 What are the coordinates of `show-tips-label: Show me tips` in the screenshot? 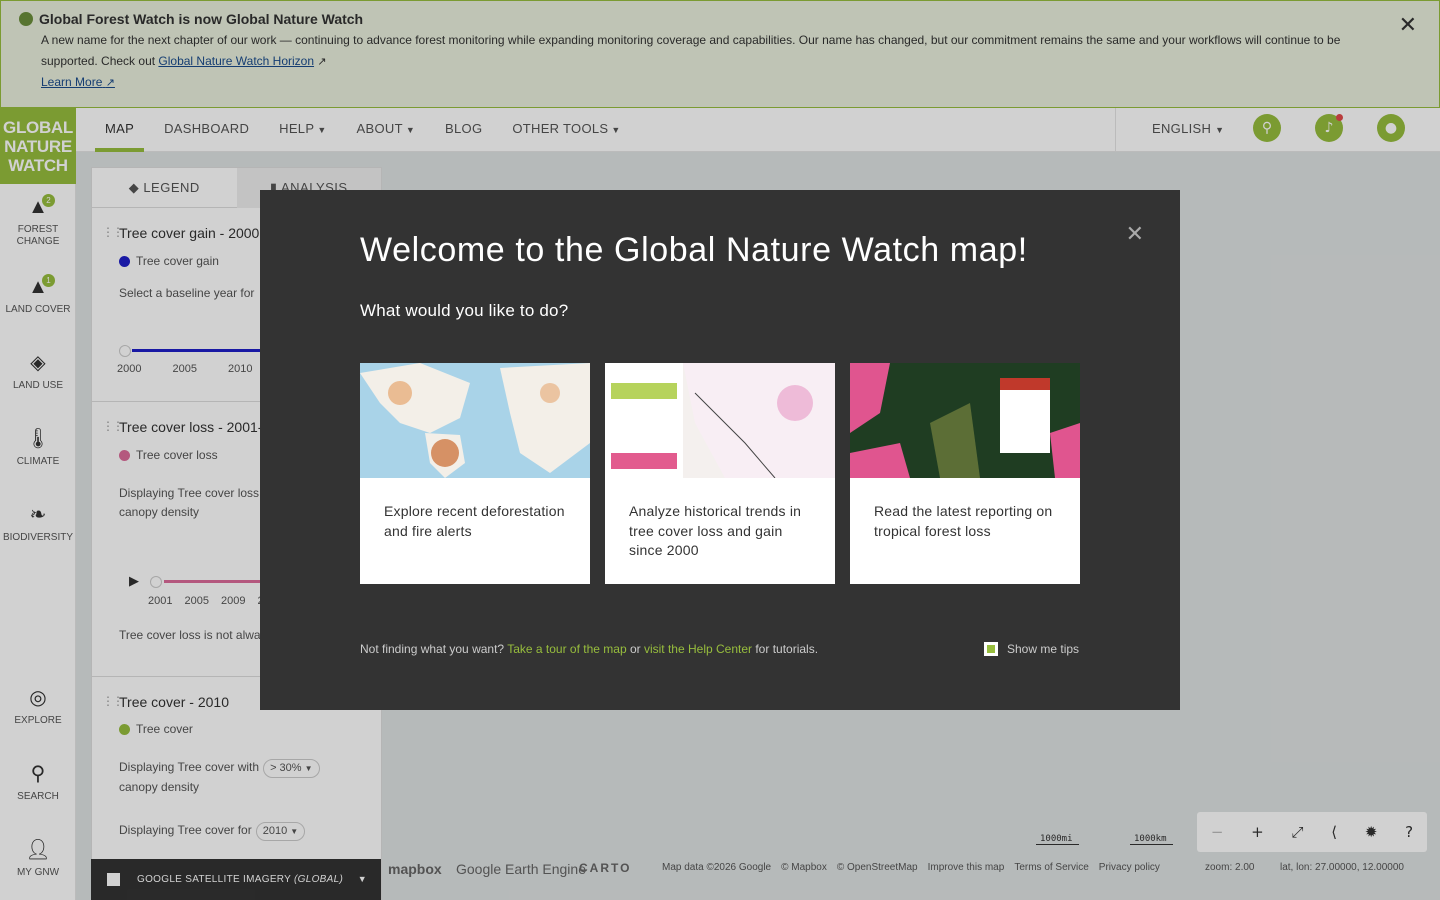 It's located at (1043, 649).